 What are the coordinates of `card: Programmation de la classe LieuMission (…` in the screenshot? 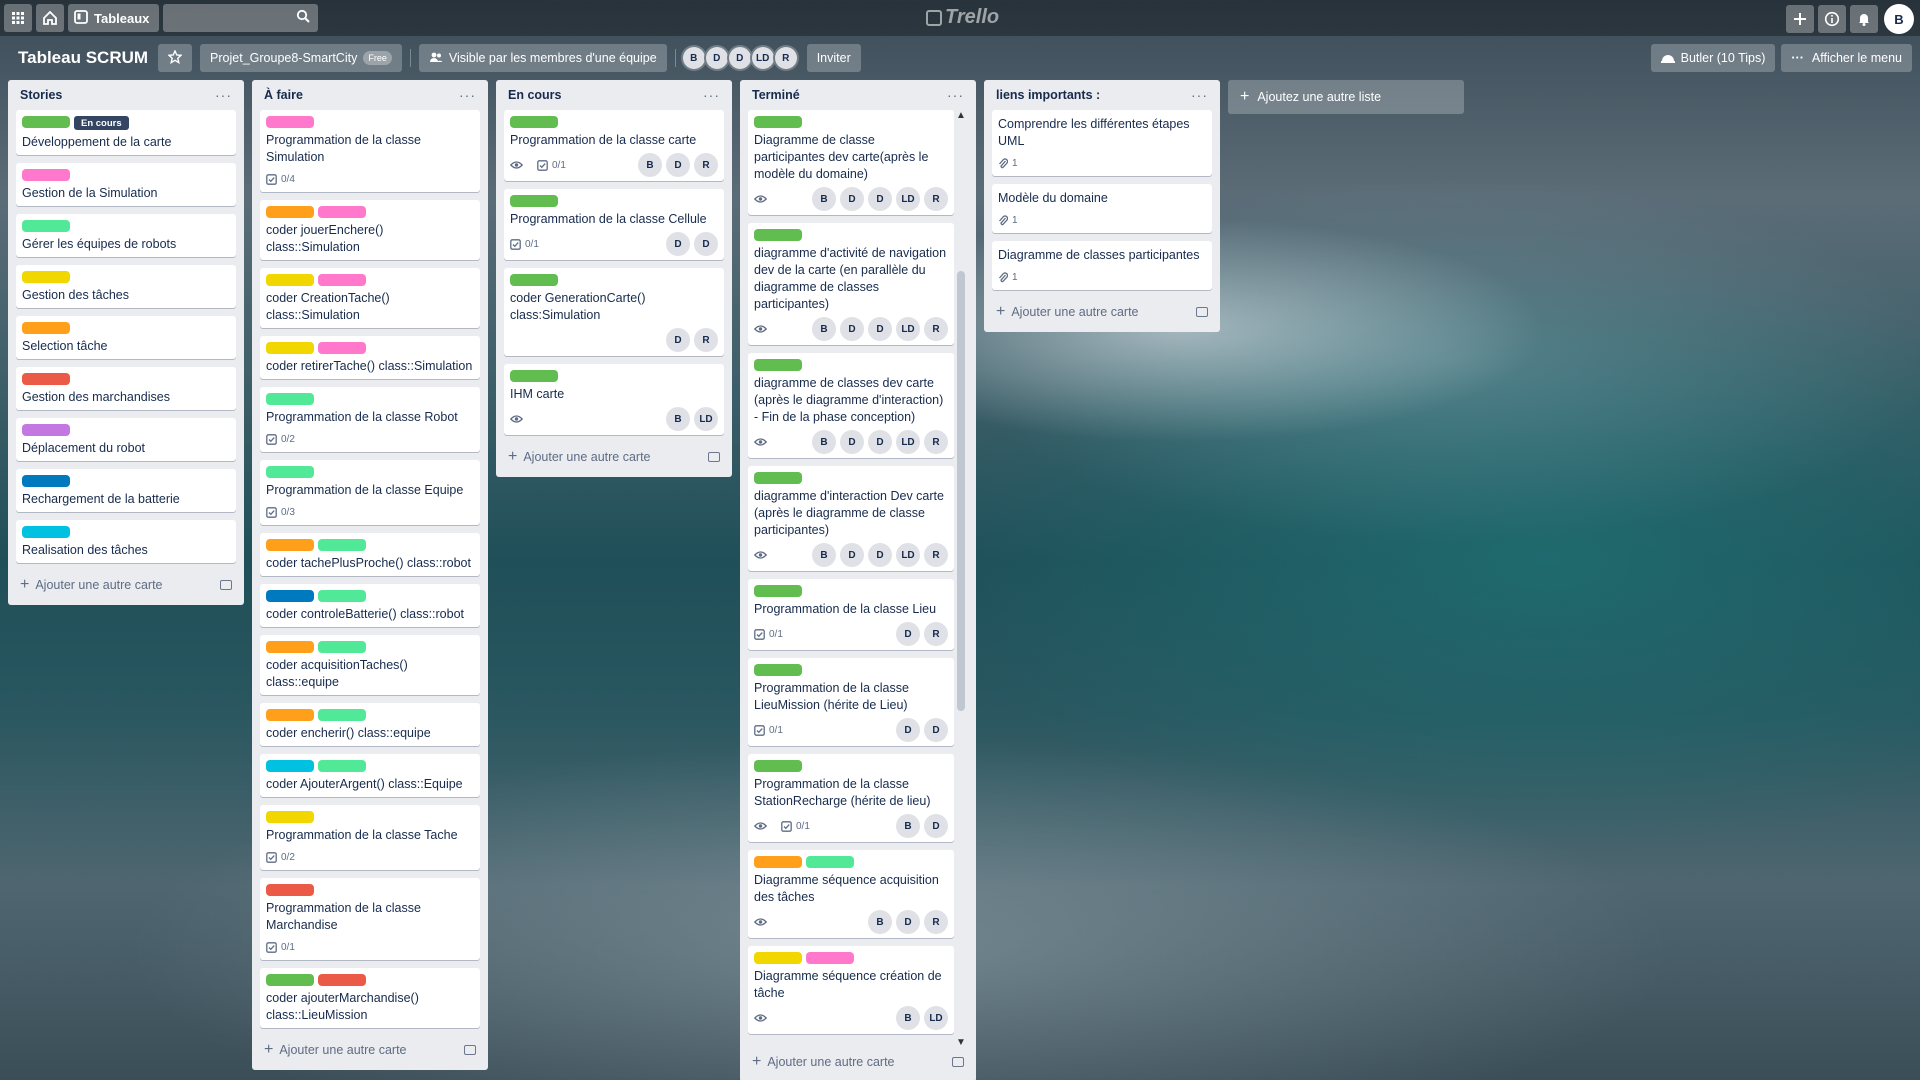 It's located at (851, 702).